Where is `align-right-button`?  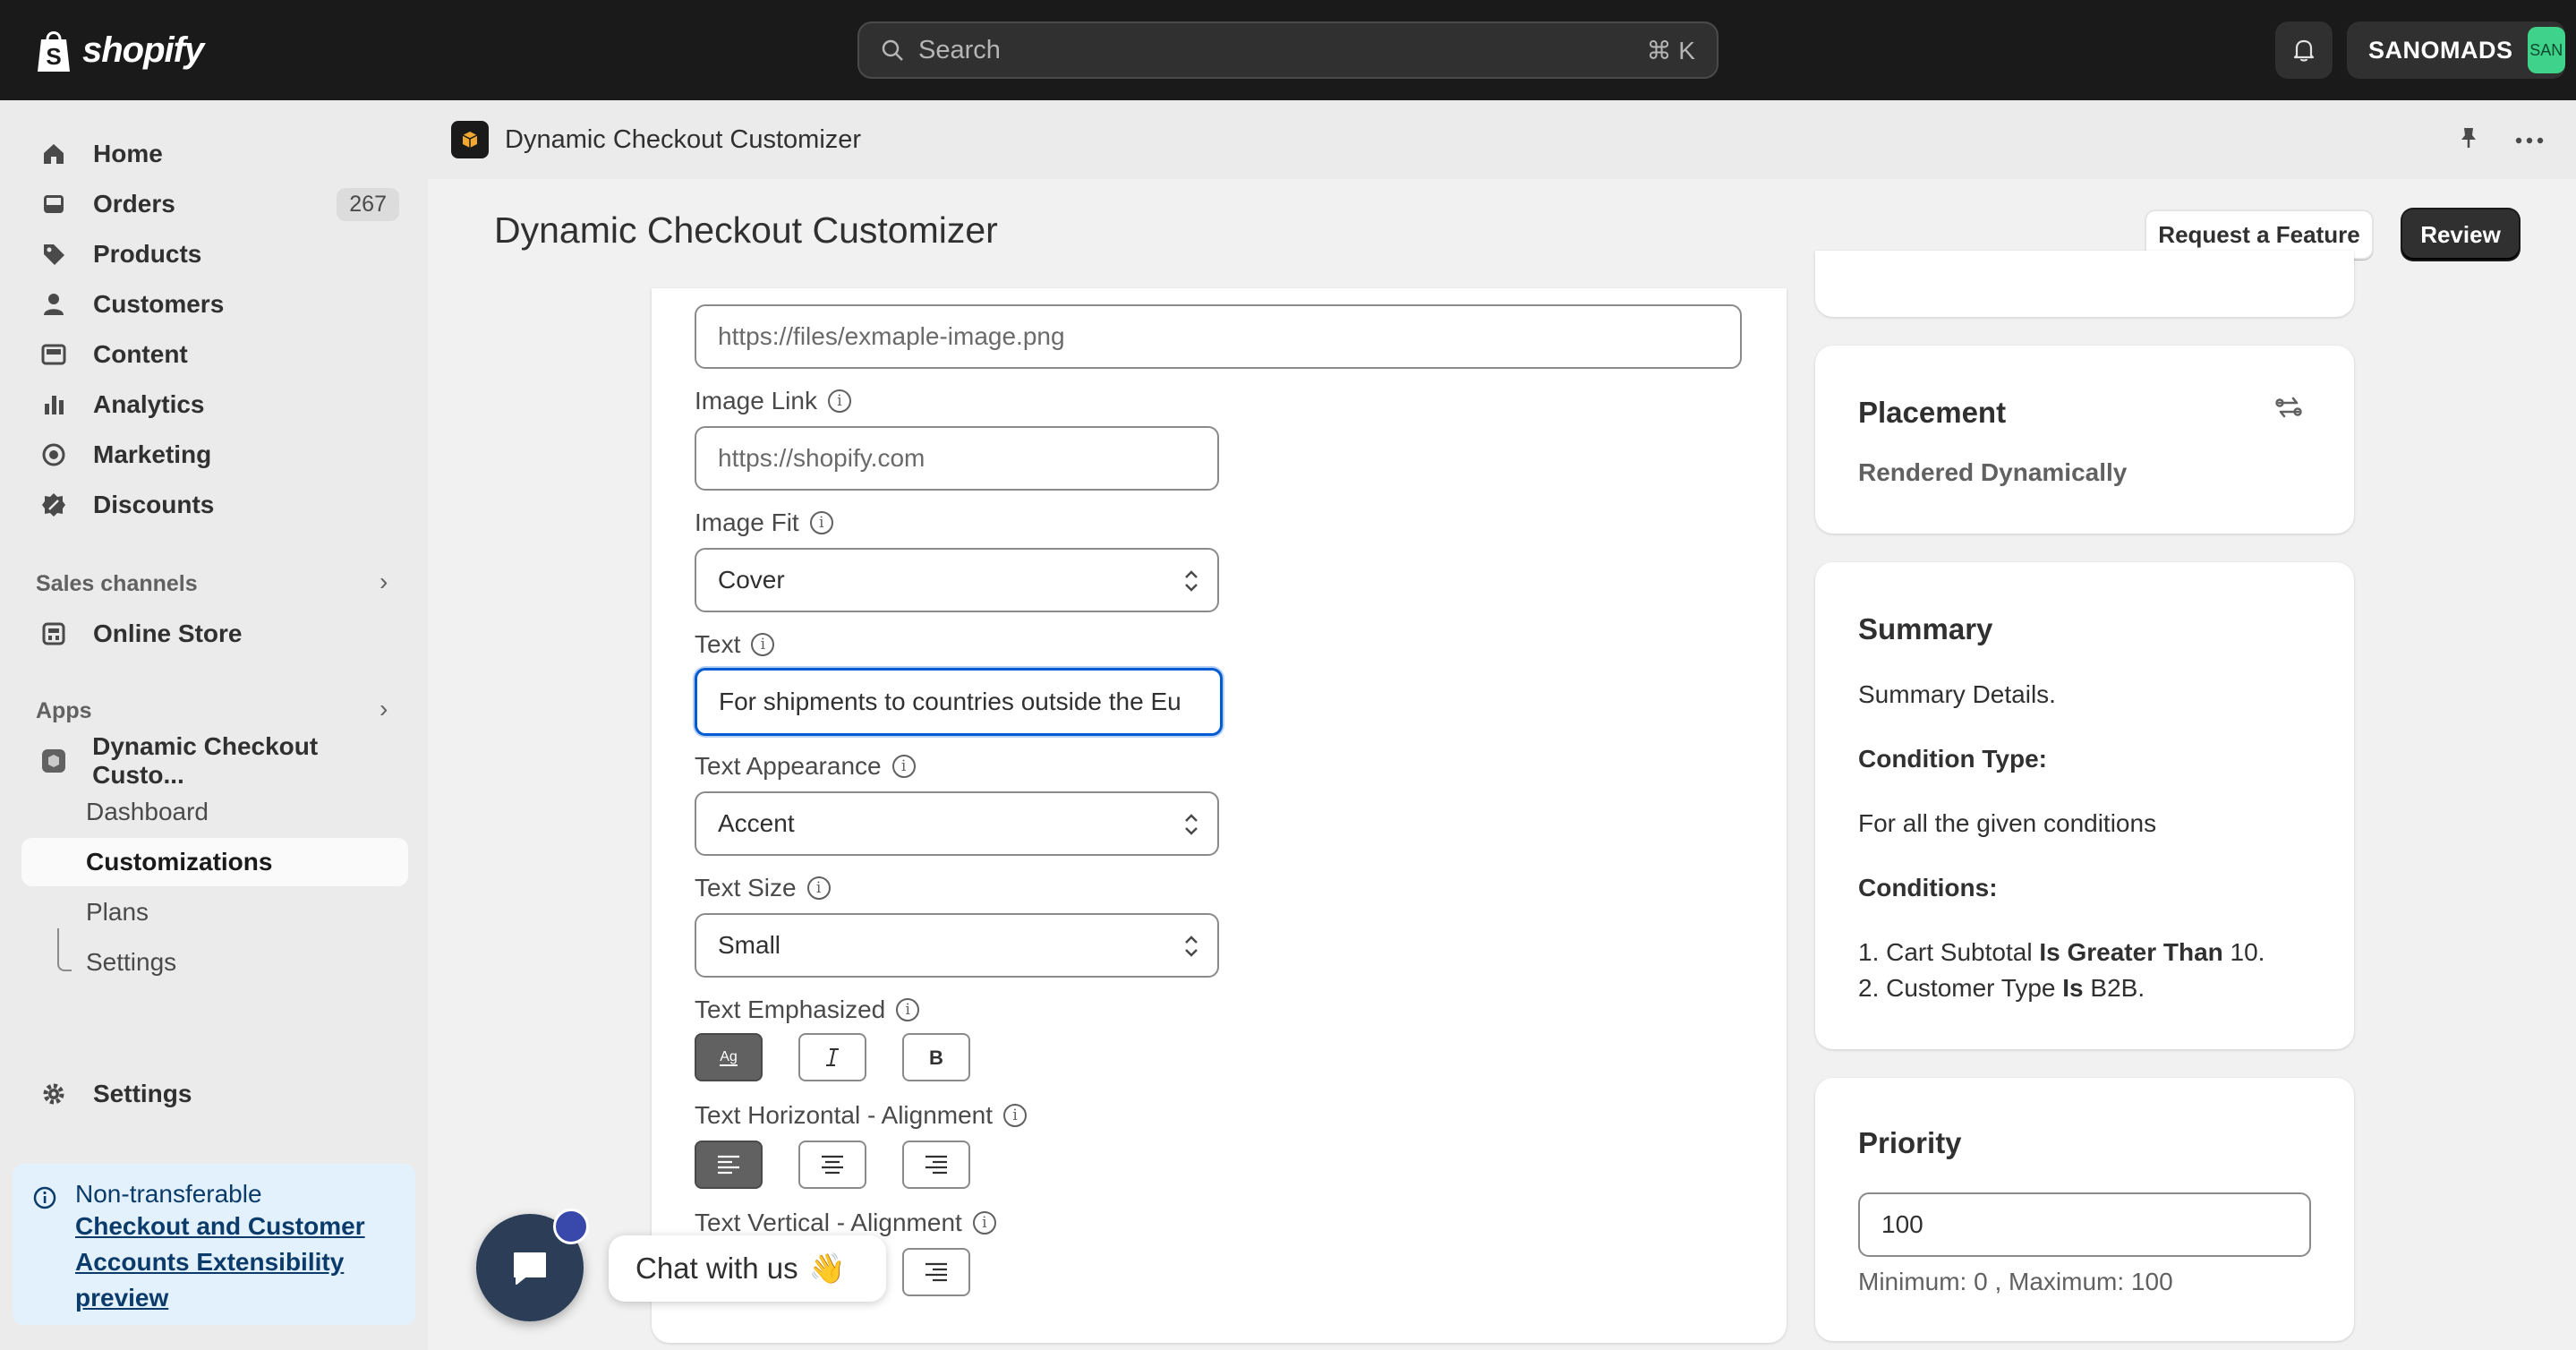 align-right-button is located at coordinates (936, 1165).